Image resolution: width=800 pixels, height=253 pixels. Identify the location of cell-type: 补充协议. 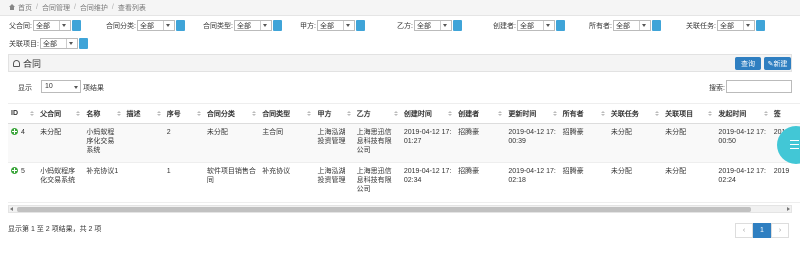
(287, 182).